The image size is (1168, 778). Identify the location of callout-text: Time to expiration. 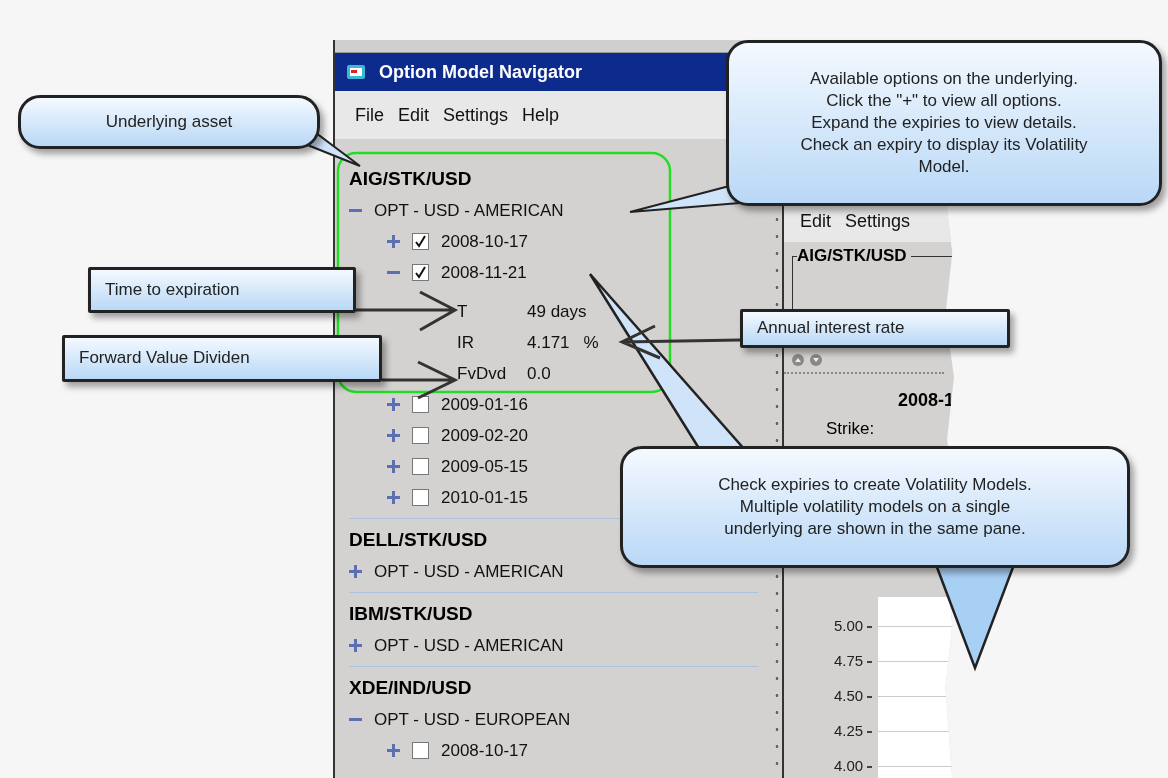
(172, 289).